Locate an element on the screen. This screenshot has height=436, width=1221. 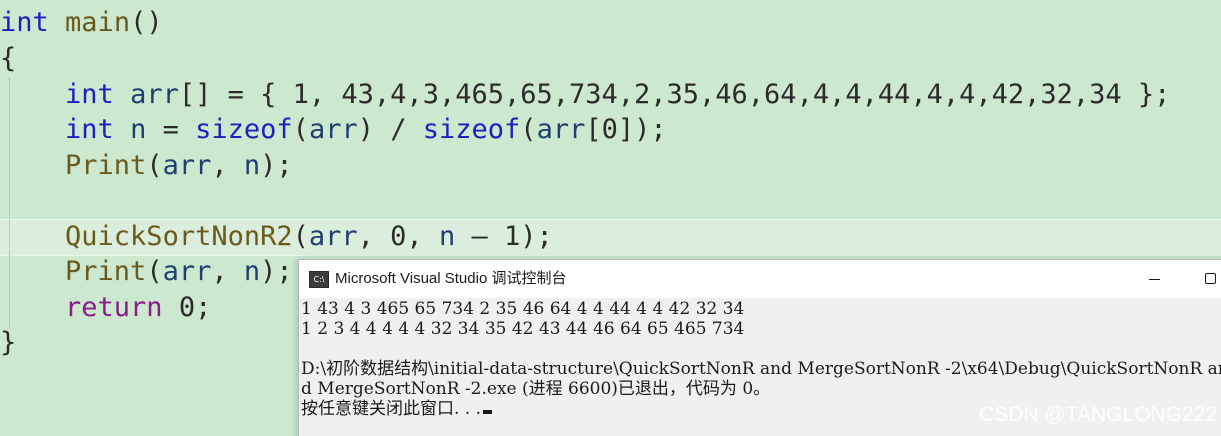
minimize-button is located at coordinates (1154, 279).